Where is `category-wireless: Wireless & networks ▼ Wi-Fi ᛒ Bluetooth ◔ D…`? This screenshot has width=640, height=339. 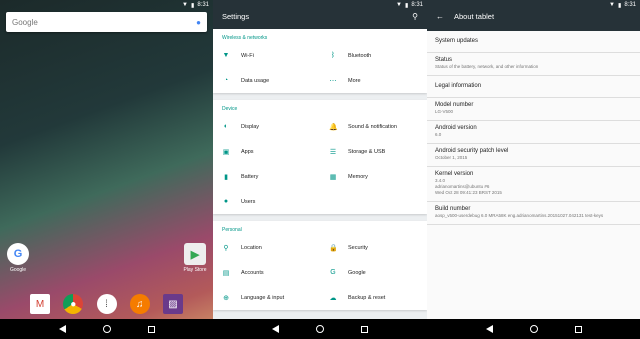 category-wireless: Wireless & networks ▼ Wi-Fi ᛒ Bluetooth ◔ D… is located at coordinates (320, 61).